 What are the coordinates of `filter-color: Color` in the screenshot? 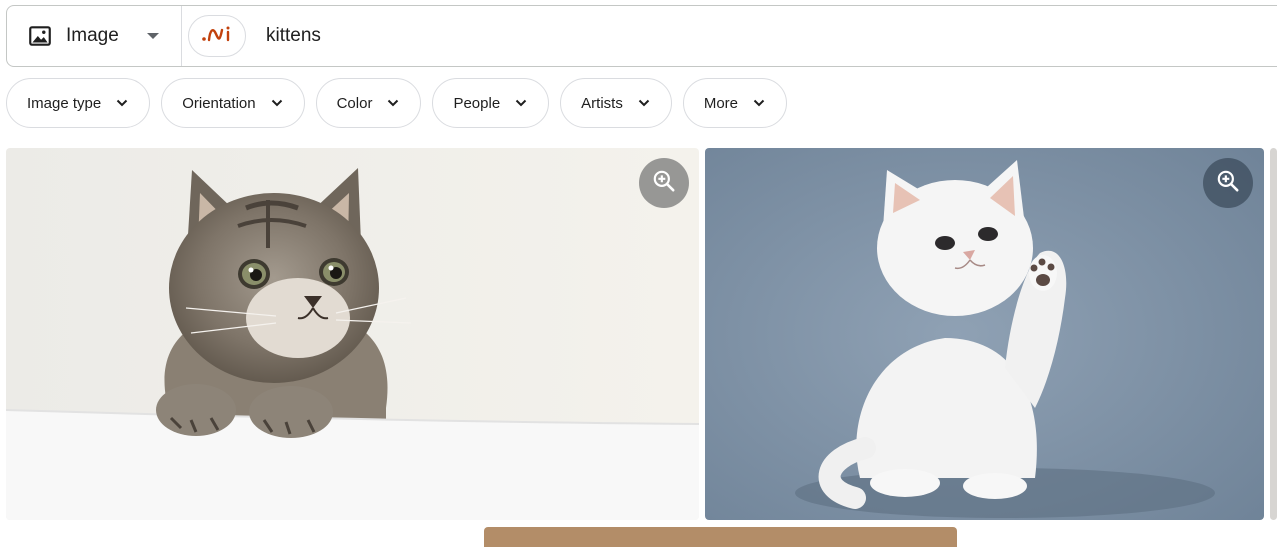 It's located at (368, 103).